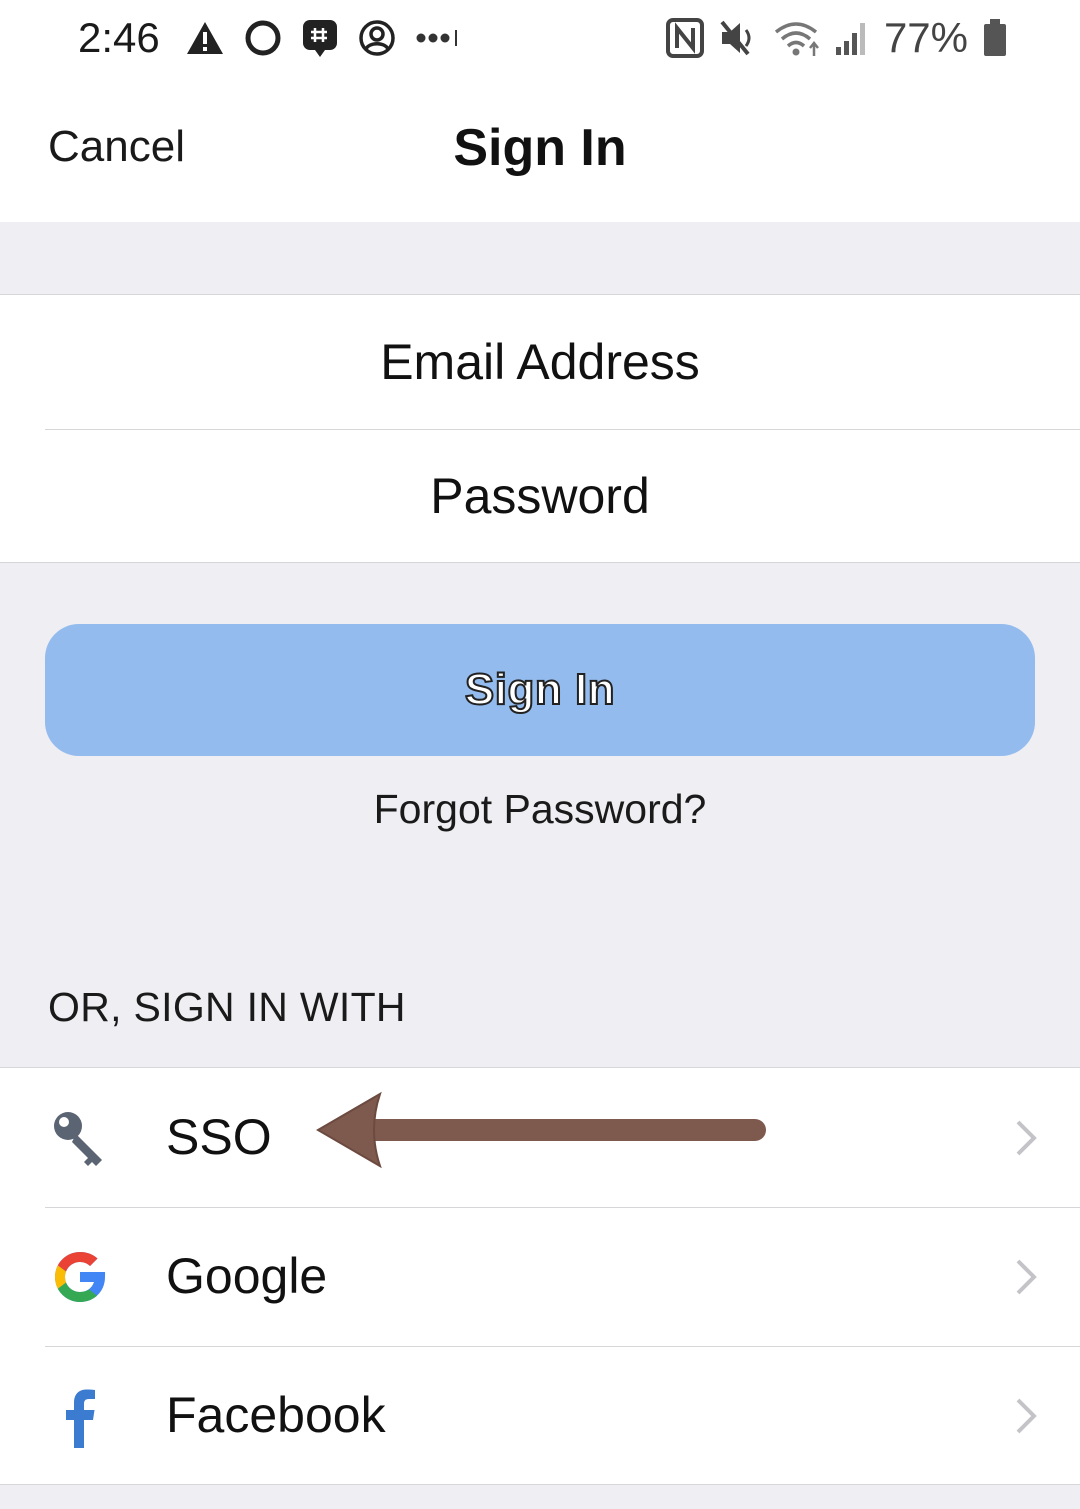 The height and width of the screenshot is (1509, 1080). I want to click on alt-signin-heading: OR, SIGN IN WITH, so click(227, 1007).